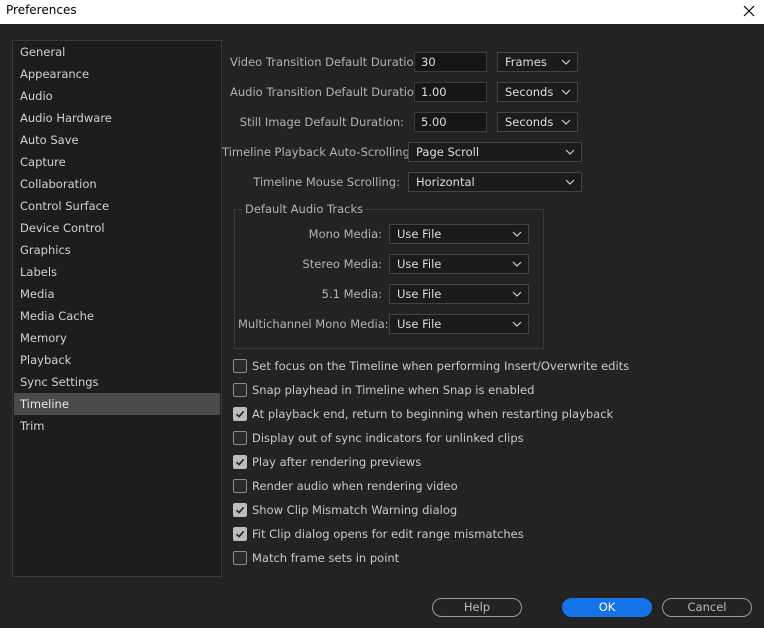  Describe the element at coordinates (117, 382) in the screenshot. I see `sidebar-item-sync-settings: Sync Settings` at that location.